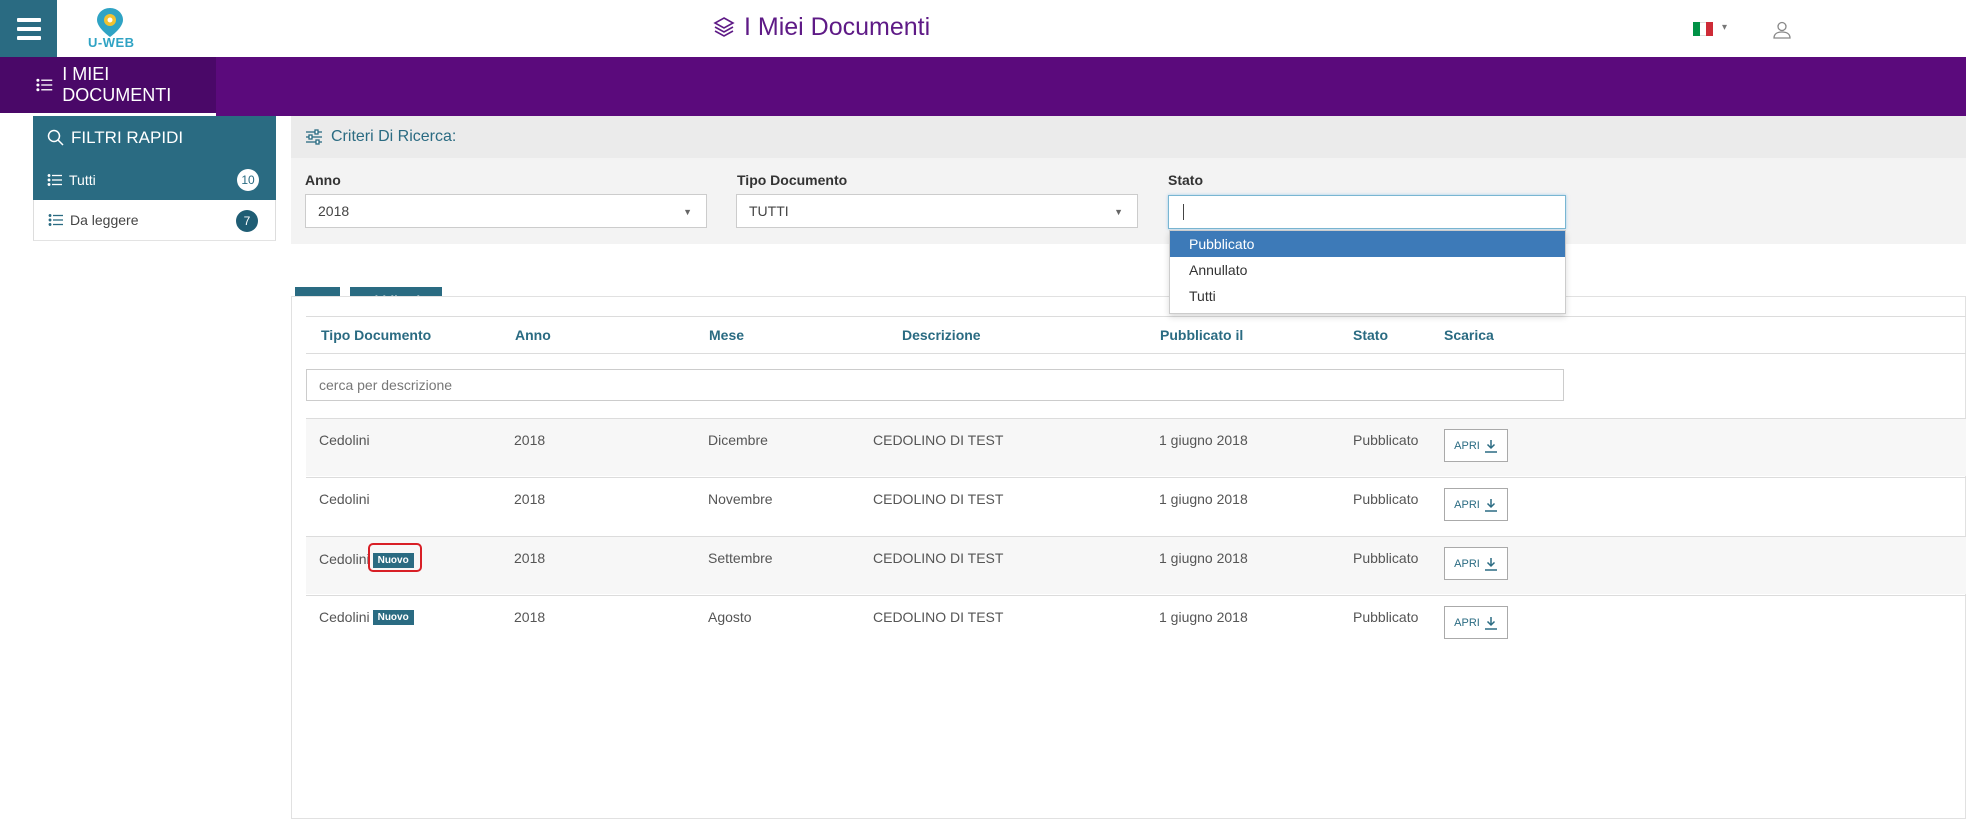  What do you see at coordinates (724, 27) in the screenshot?
I see `layers-icon` at bounding box center [724, 27].